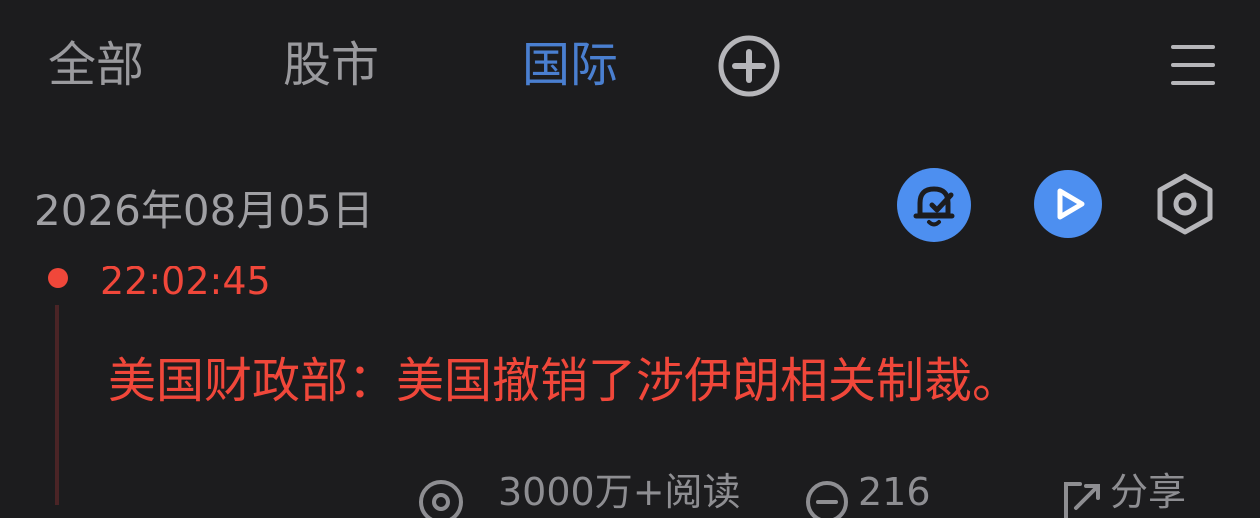 This screenshot has height=518, width=1260. I want to click on share-icon-wrap, so click(1082, 498).